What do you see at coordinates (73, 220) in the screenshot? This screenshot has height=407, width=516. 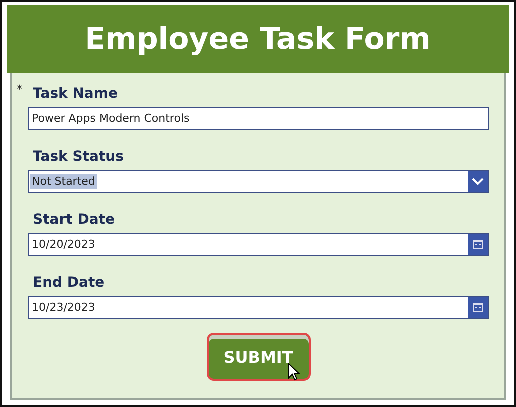 I see `field-label: Start Date` at bounding box center [73, 220].